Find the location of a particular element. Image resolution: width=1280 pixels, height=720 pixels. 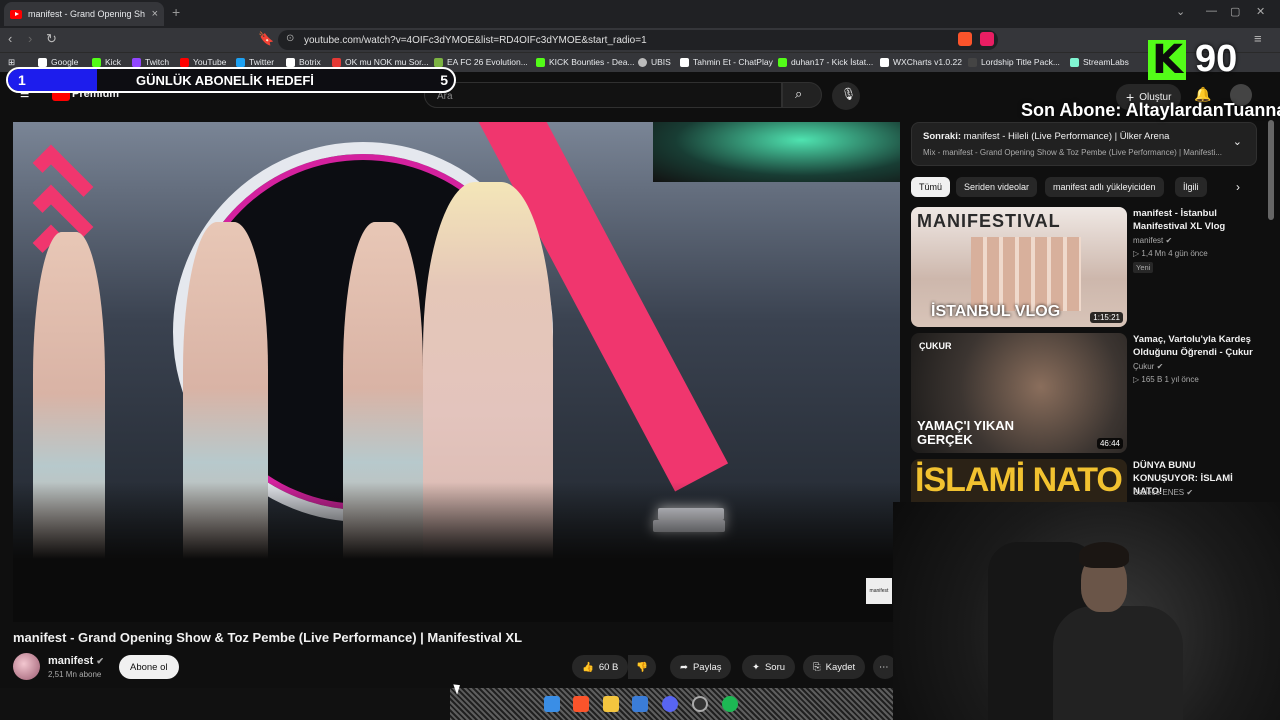

app-taskbar-icon is located at coordinates (640, 704).